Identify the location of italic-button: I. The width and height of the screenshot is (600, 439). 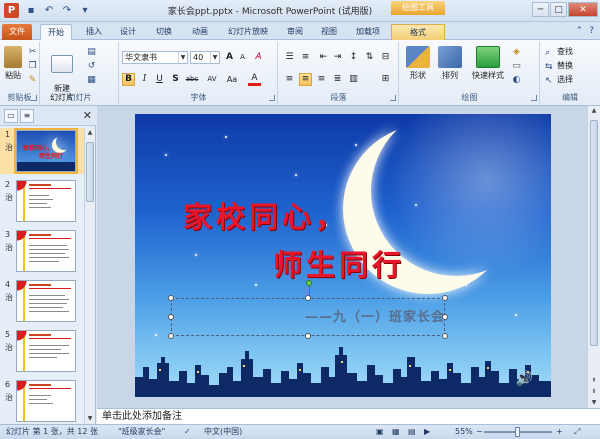
(144, 79).